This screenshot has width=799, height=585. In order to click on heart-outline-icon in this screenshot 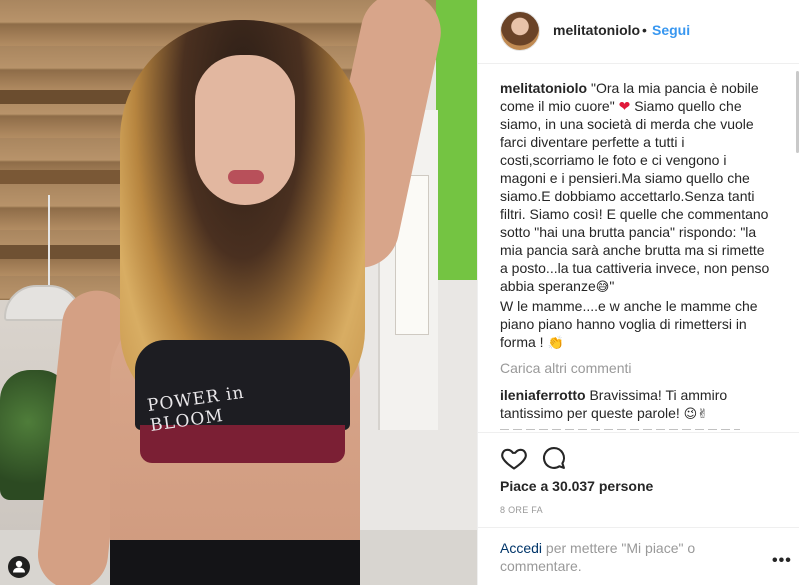, I will do `click(514, 458)`.